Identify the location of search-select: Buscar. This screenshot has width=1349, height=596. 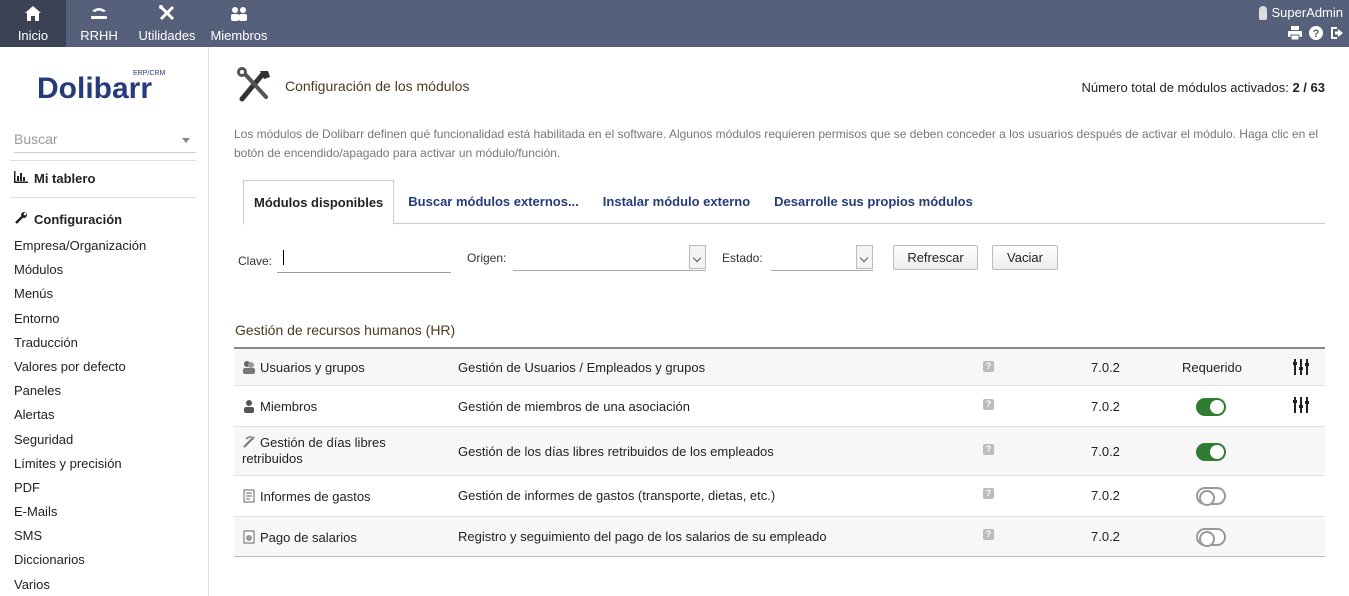
(105, 142).